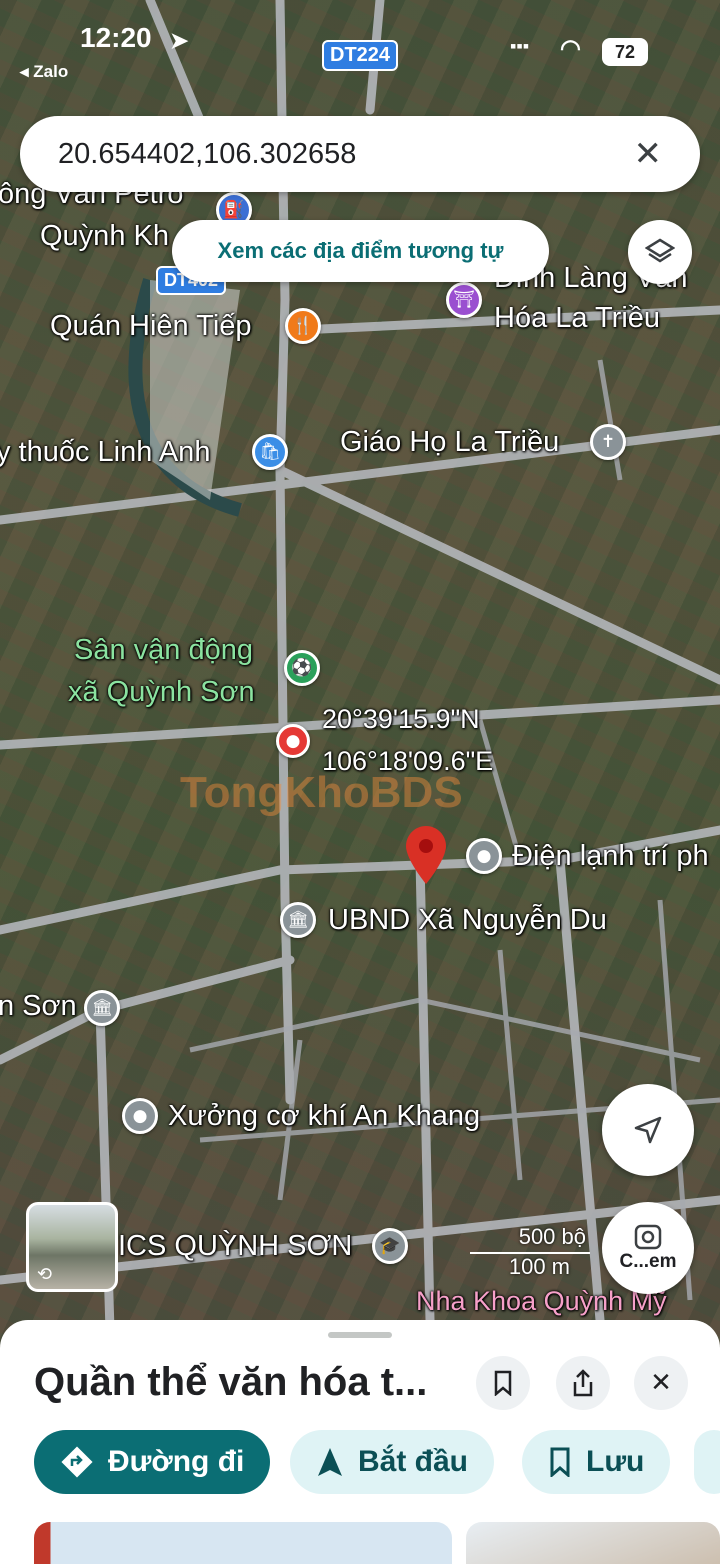 Image resolution: width=720 pixels, height=1564 pixels. Describe the element at coordinates (179, 40) in the screenshot. I see `location-arrow-icon: ➤` at that location.